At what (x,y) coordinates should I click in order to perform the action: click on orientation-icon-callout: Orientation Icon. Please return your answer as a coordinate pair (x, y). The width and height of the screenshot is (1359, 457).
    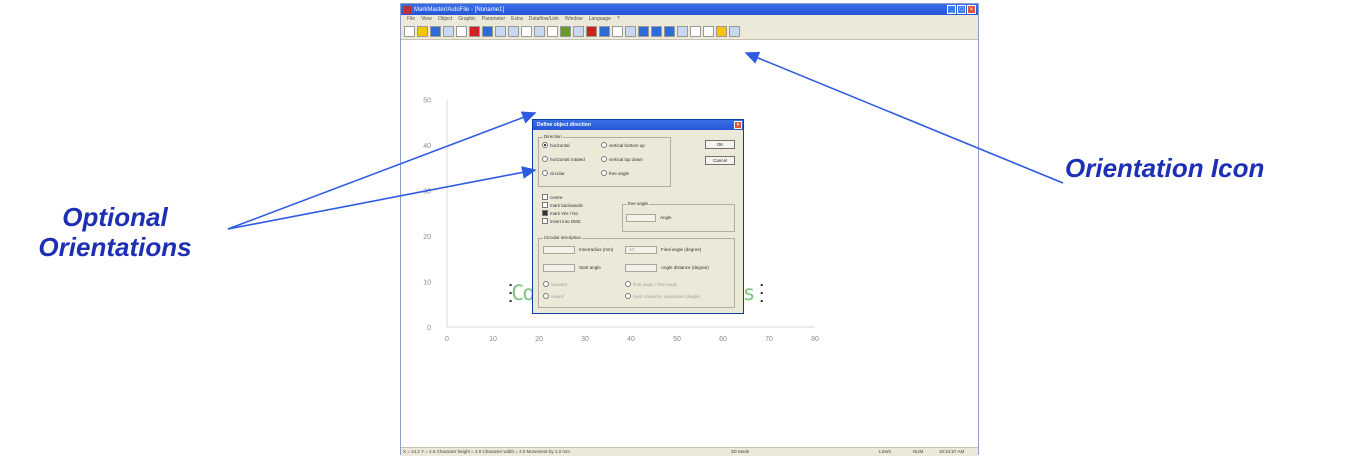
    Looking at the image, I should click on (1165, 168).